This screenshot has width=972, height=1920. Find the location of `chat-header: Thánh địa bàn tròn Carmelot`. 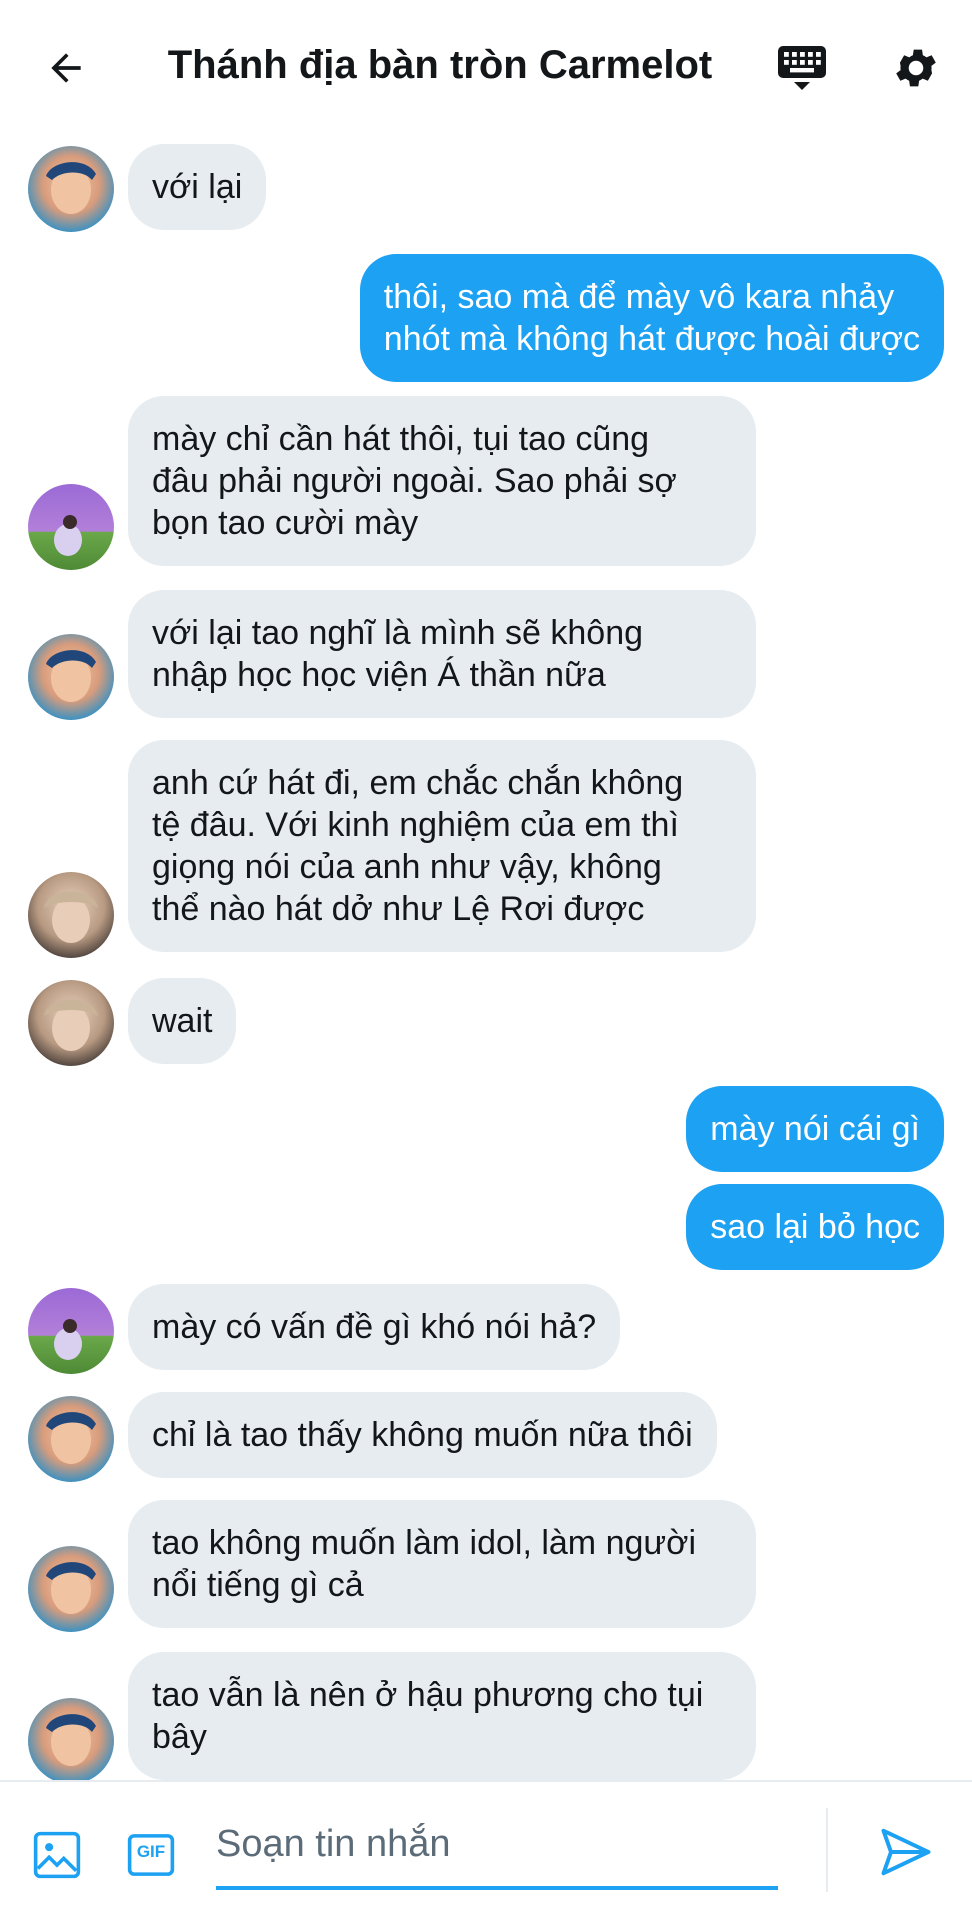

chat-header: Thánh địa bàn tròn Carmelot is located at coordinates (486, 65).